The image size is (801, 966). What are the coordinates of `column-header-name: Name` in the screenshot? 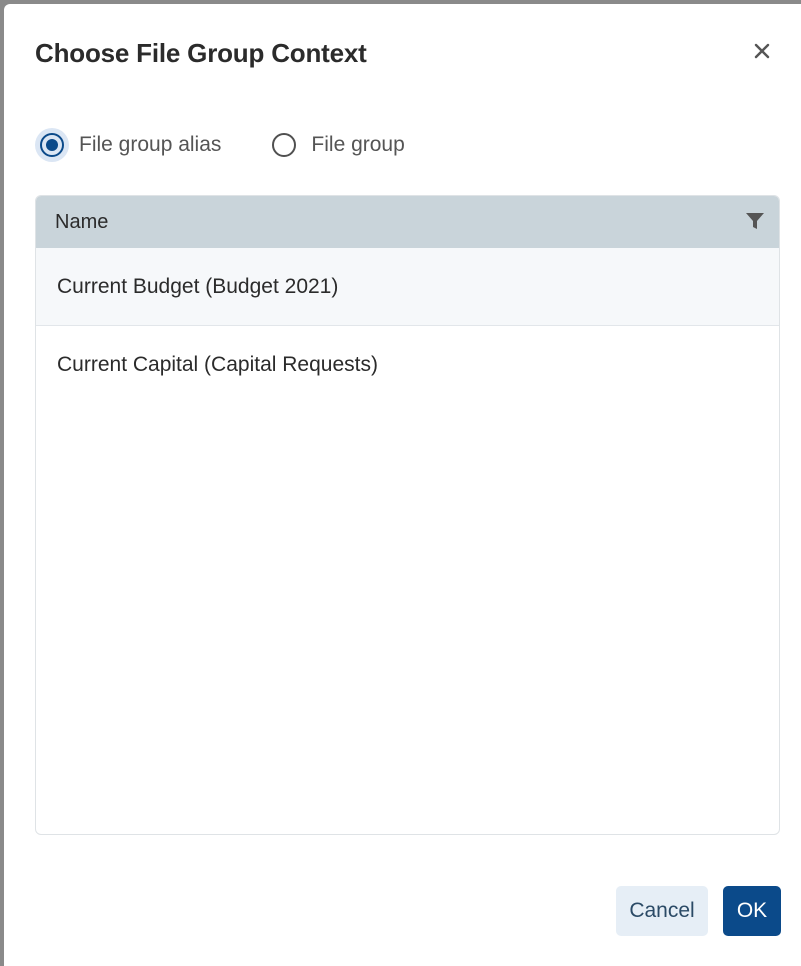 It's located at (81, 222).